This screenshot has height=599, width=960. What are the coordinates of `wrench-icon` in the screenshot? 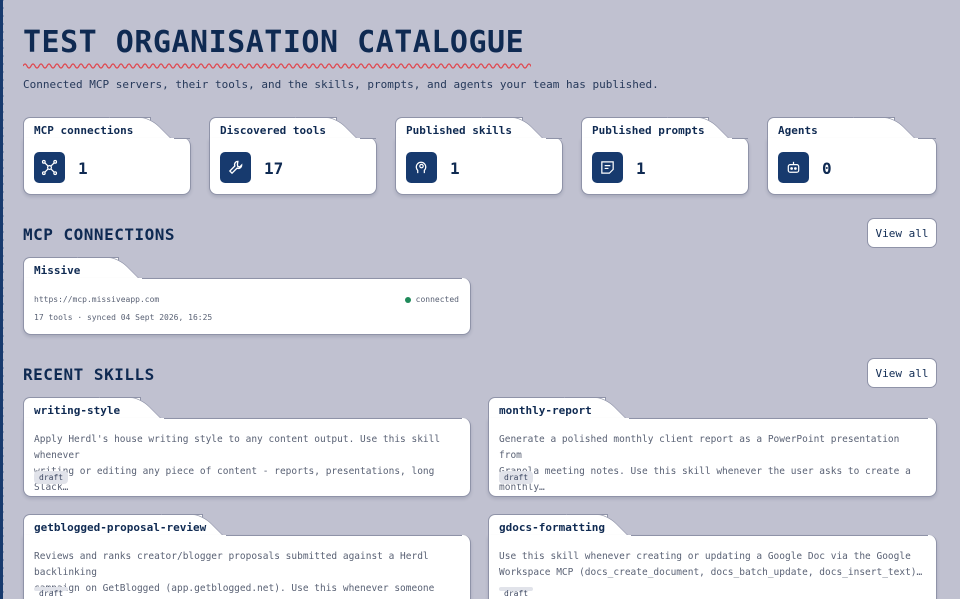 It's located at (235, 167).